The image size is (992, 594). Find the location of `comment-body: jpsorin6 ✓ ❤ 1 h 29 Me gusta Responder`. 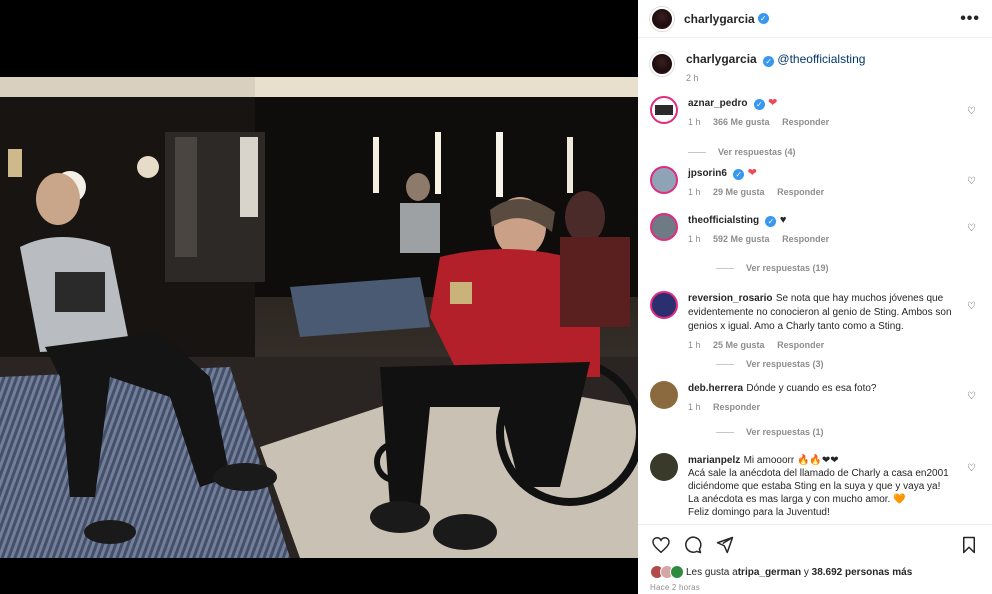

comment-body: jpsorin6 ✓ ❤ 1 h 29 Me gusta Responder is located at coordinates (823, 189).